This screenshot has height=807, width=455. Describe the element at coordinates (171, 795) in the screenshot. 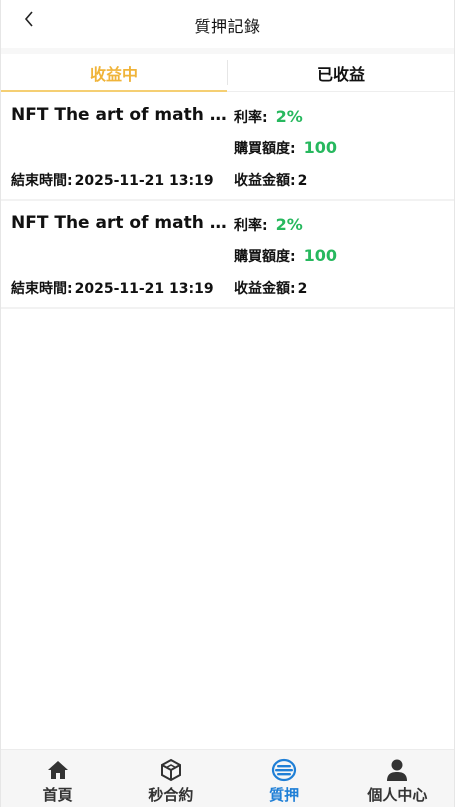

I see `nav-contract-label: 秒合約` at that location.